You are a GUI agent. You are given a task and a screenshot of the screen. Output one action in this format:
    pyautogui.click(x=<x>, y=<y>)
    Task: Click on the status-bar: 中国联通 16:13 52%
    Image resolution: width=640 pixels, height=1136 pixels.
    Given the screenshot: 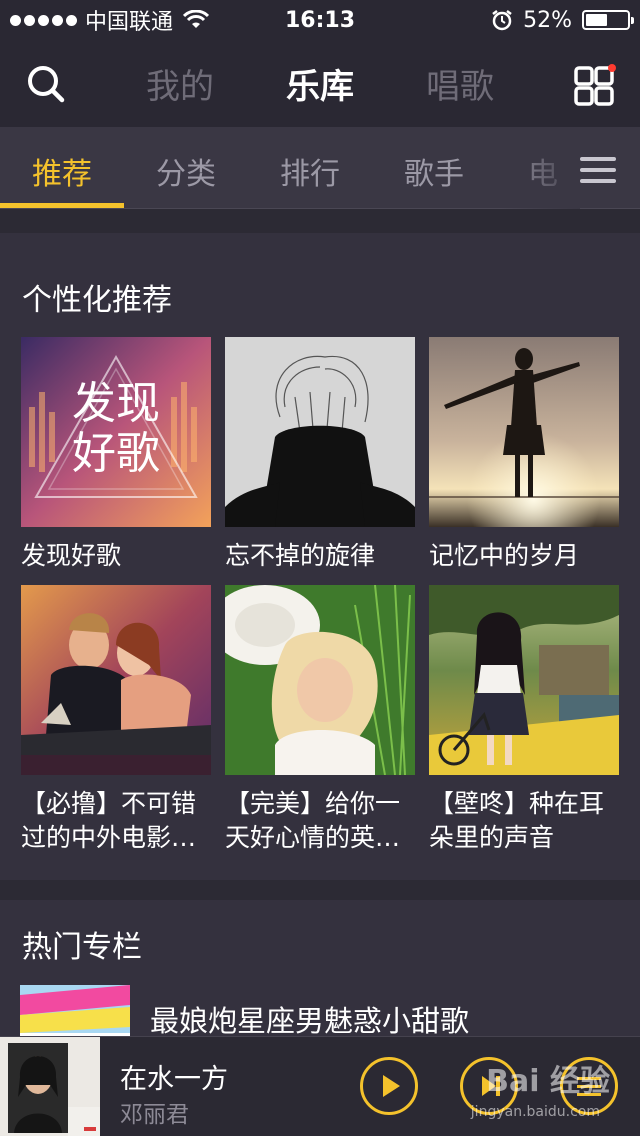 What is the action you would take?
    pyautogui.click(x=320, y=20)
    